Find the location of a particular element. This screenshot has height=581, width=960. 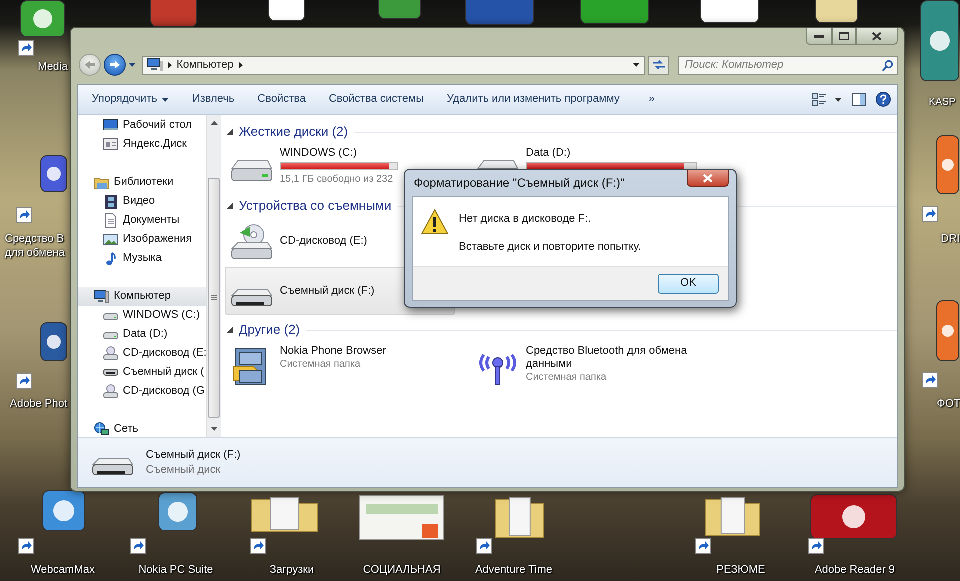

nav-item: CD-дисковод (G: is located at coordinates (142, 391).